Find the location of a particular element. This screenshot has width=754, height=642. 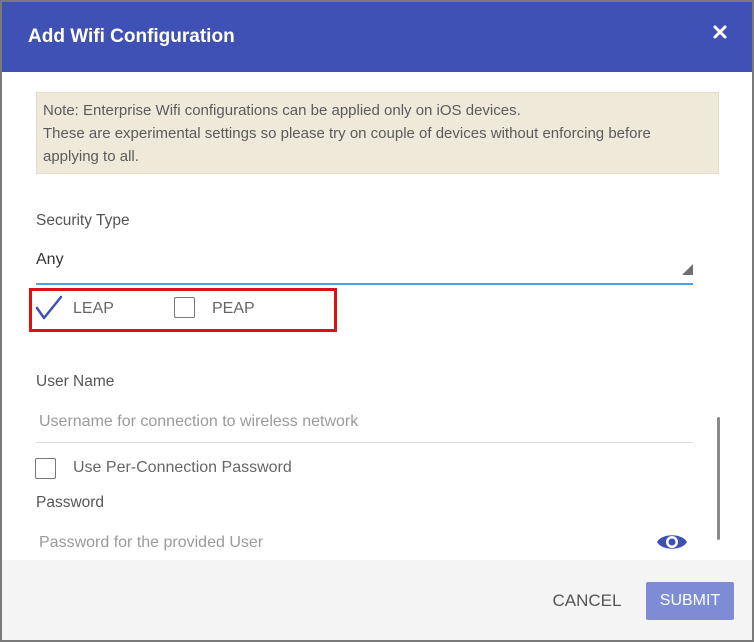

user-name-label: User Name is located at coordinates (75, 381).